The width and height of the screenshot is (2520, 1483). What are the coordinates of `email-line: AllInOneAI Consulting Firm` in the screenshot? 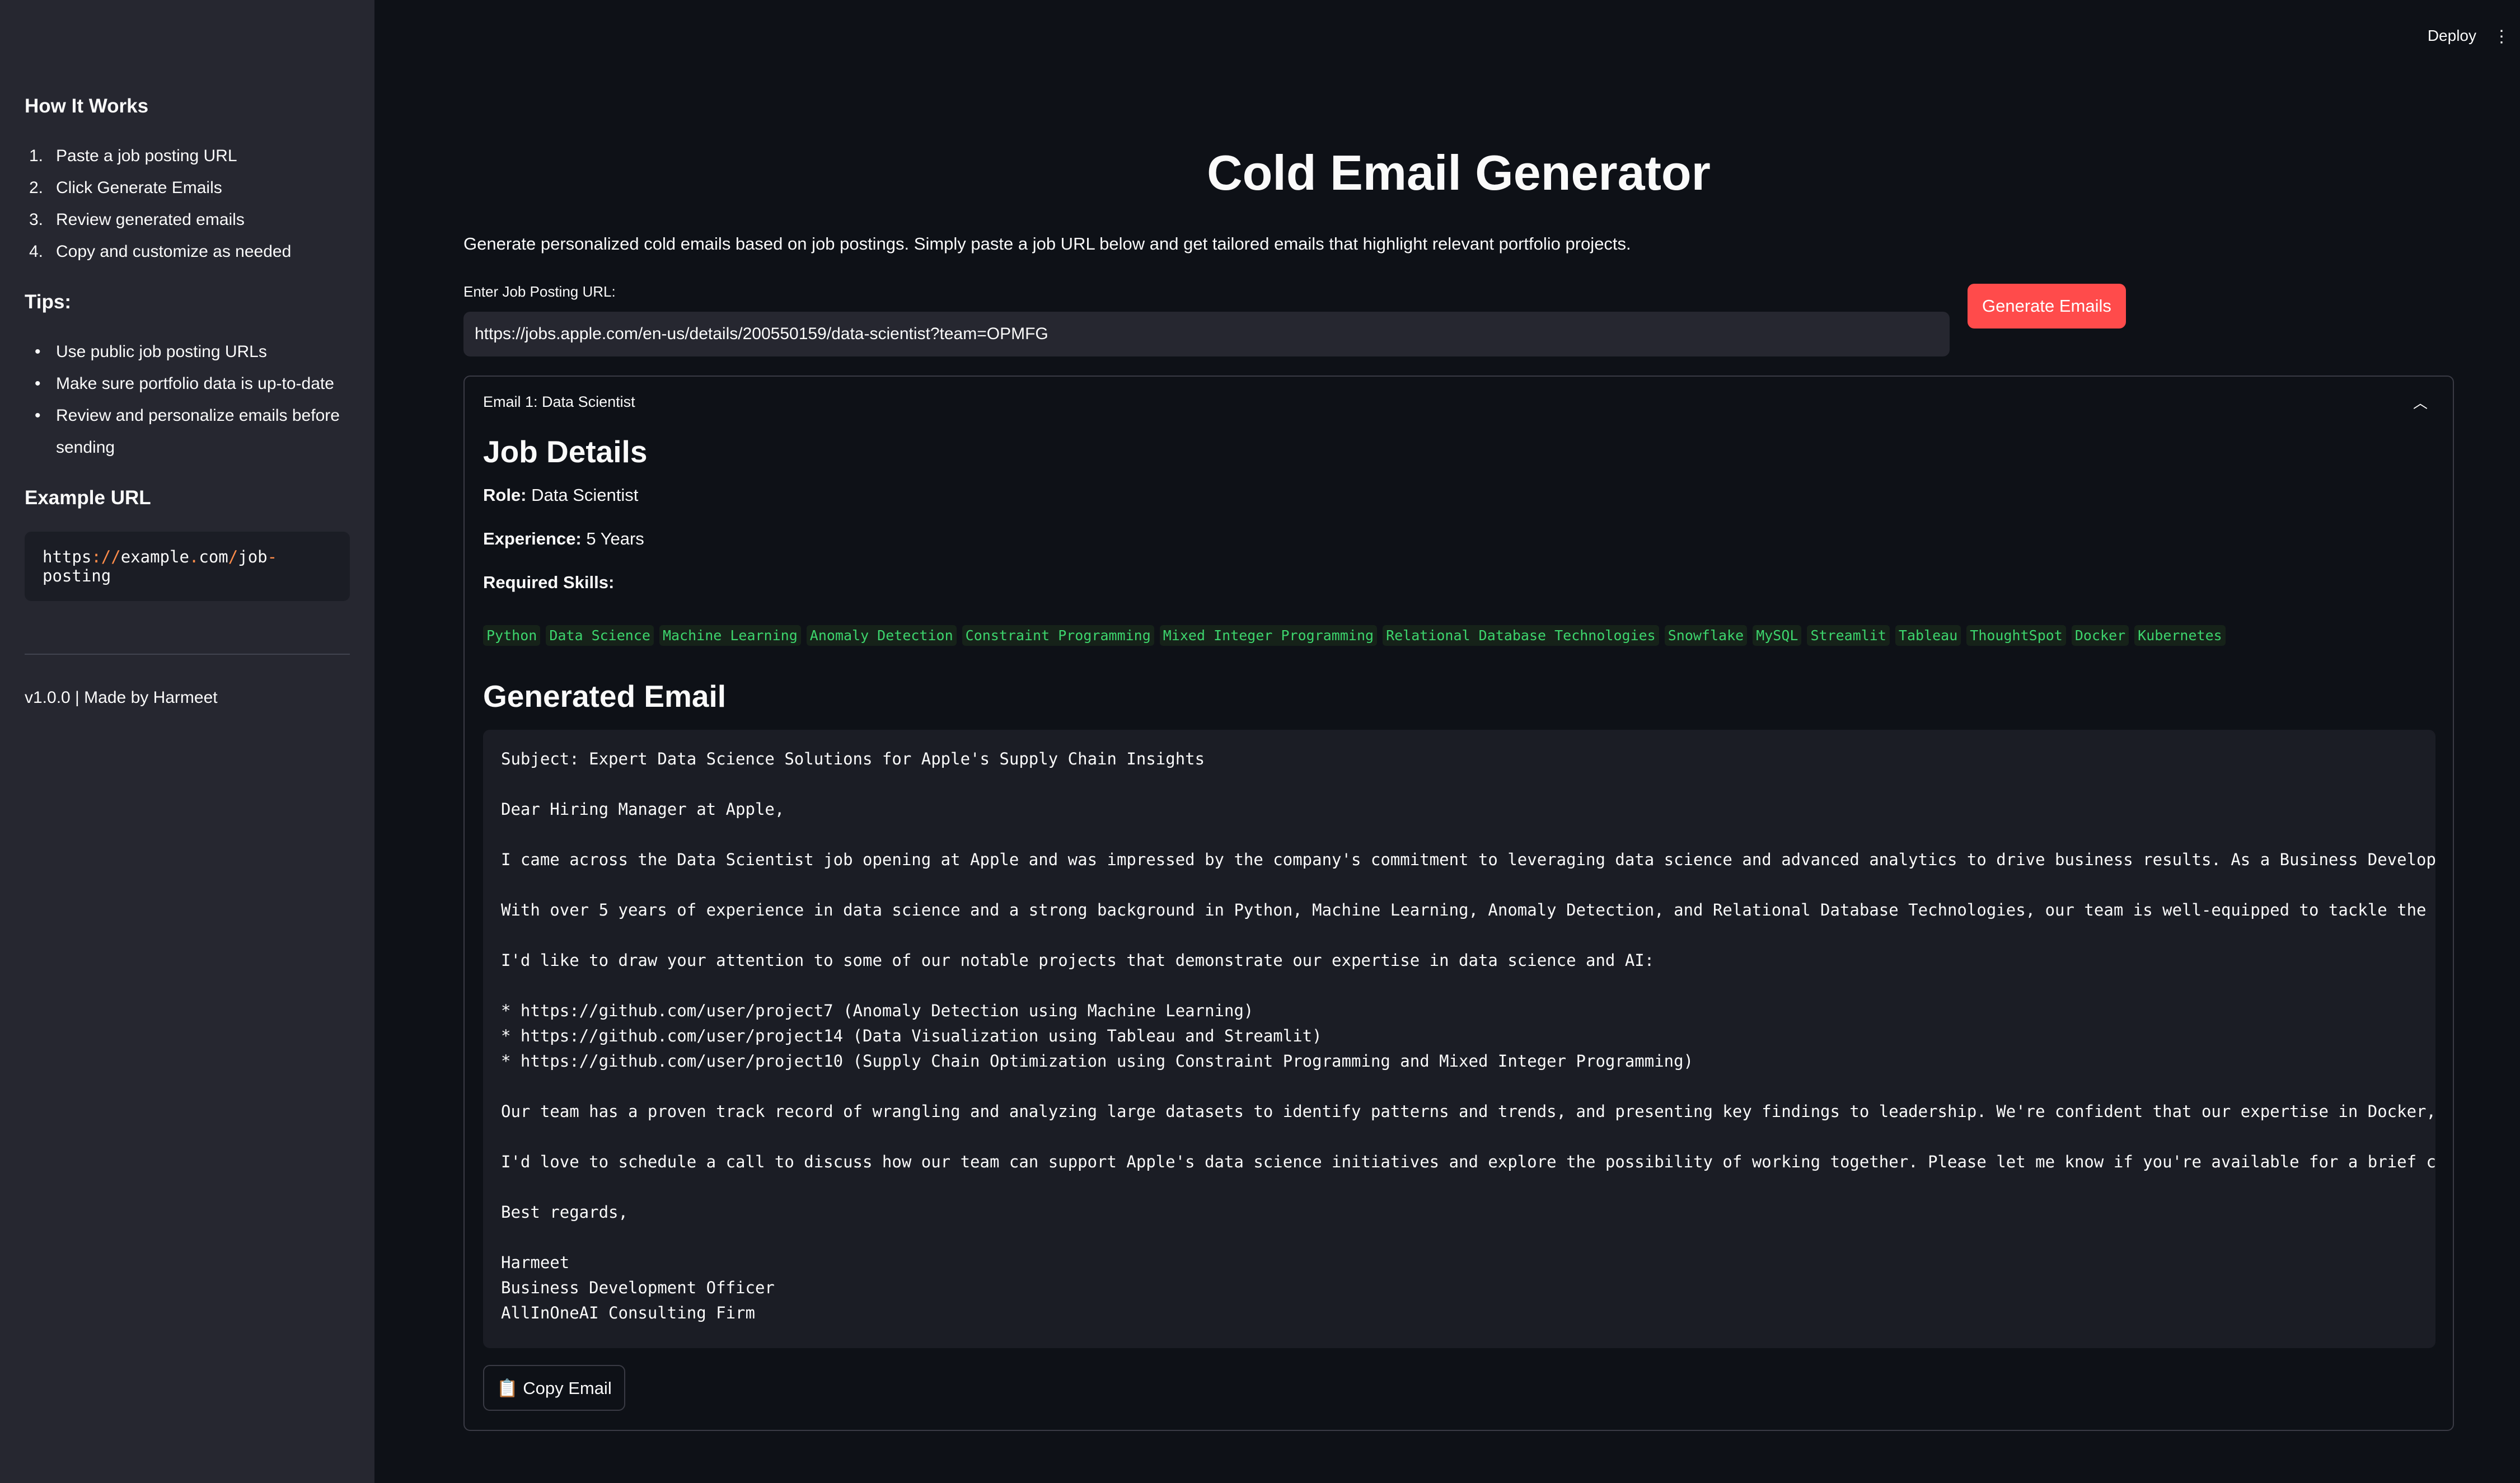 It's located at (628, 1312).